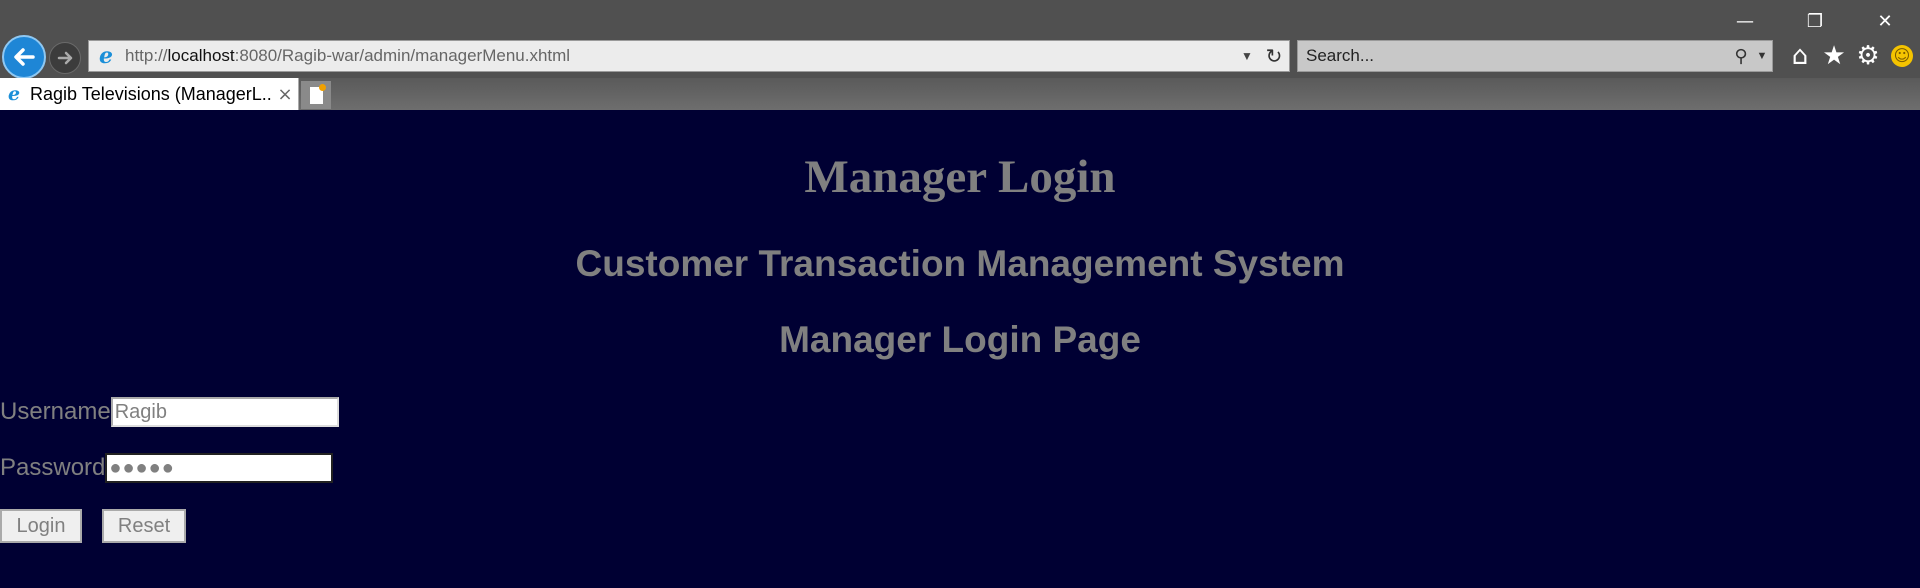  I want to click on search-box: ⚲ ▼, so click(1535, 56).